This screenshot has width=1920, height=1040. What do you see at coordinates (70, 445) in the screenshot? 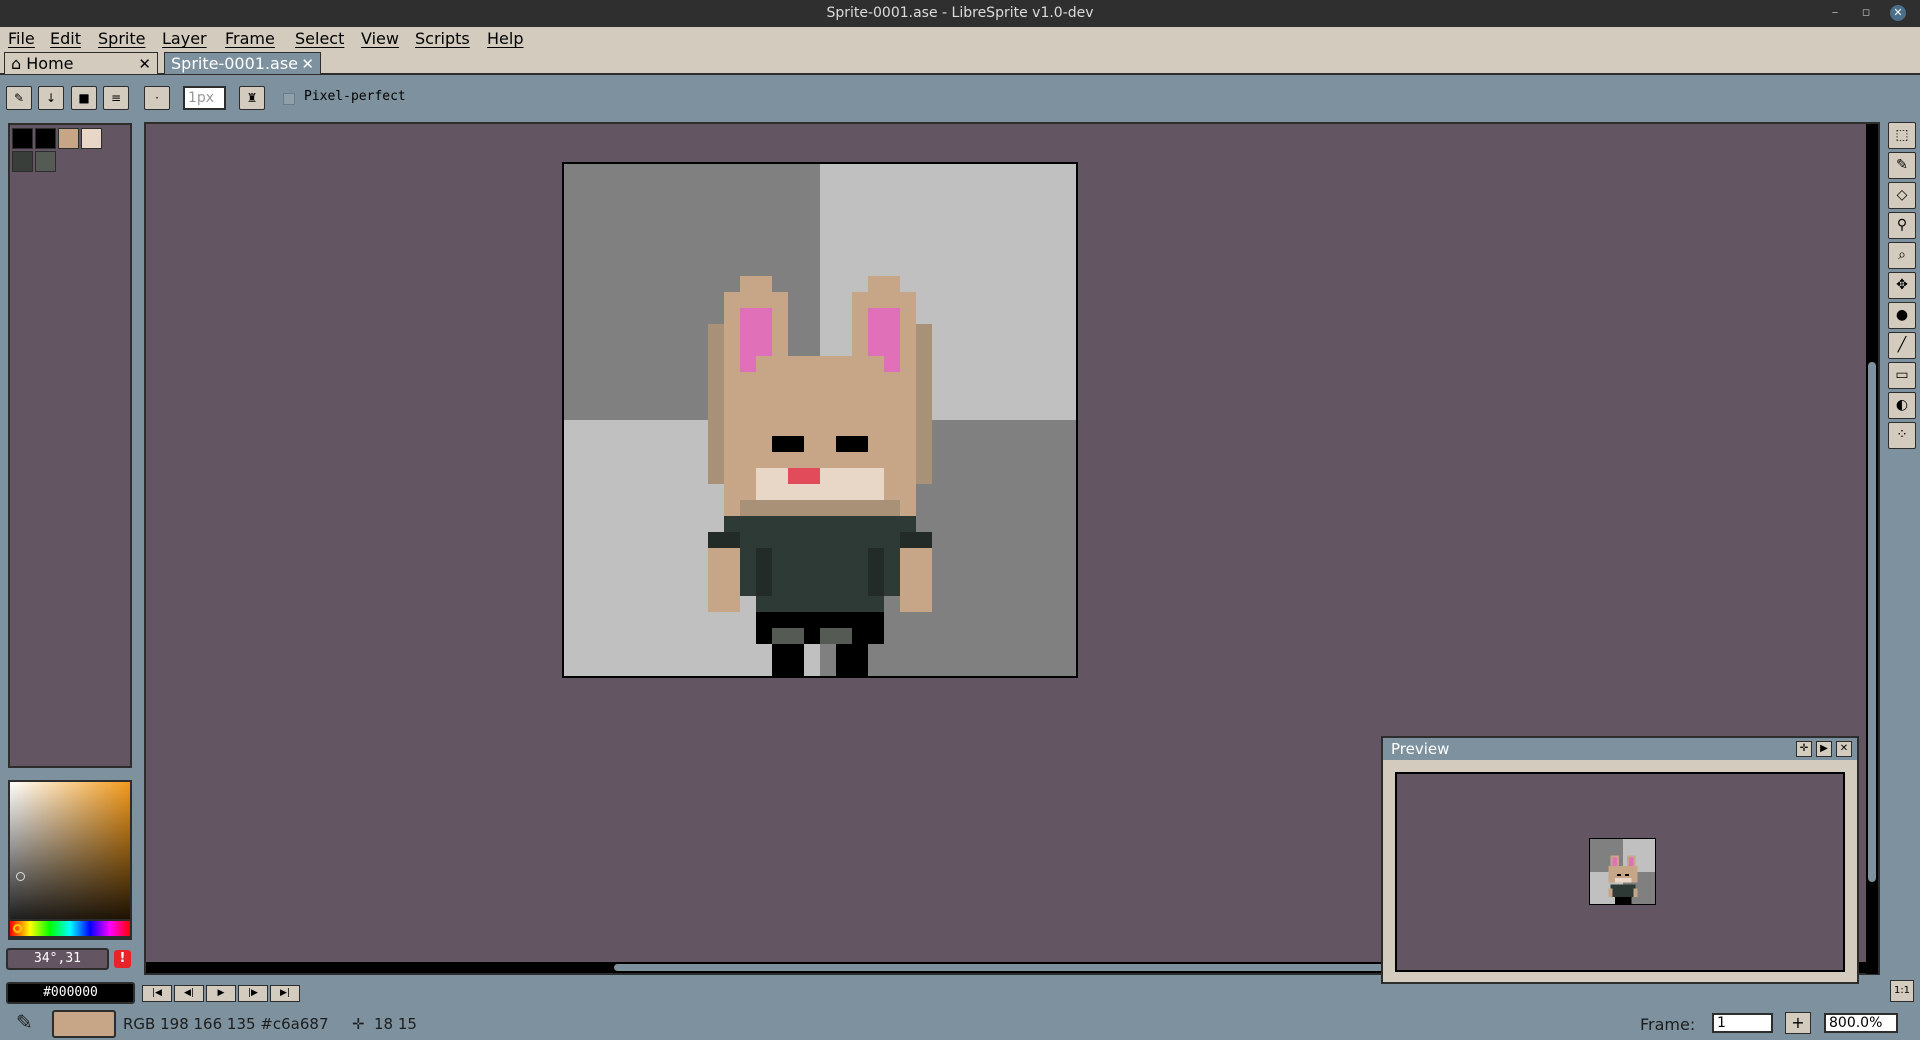
I see `palette-panel` at bounding box center [70, 445].